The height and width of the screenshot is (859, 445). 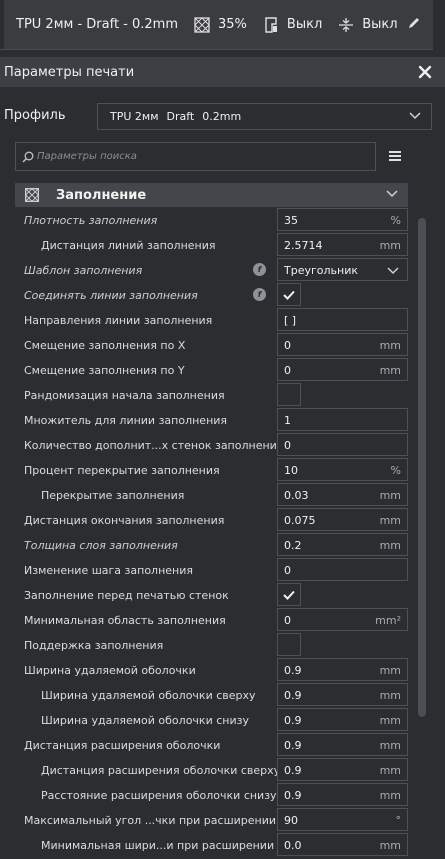 What do you see at coordinates (222, 644) in the screenshot?
I see `setting-row: Поддержка заполнения` at bounding box center [222, 644].